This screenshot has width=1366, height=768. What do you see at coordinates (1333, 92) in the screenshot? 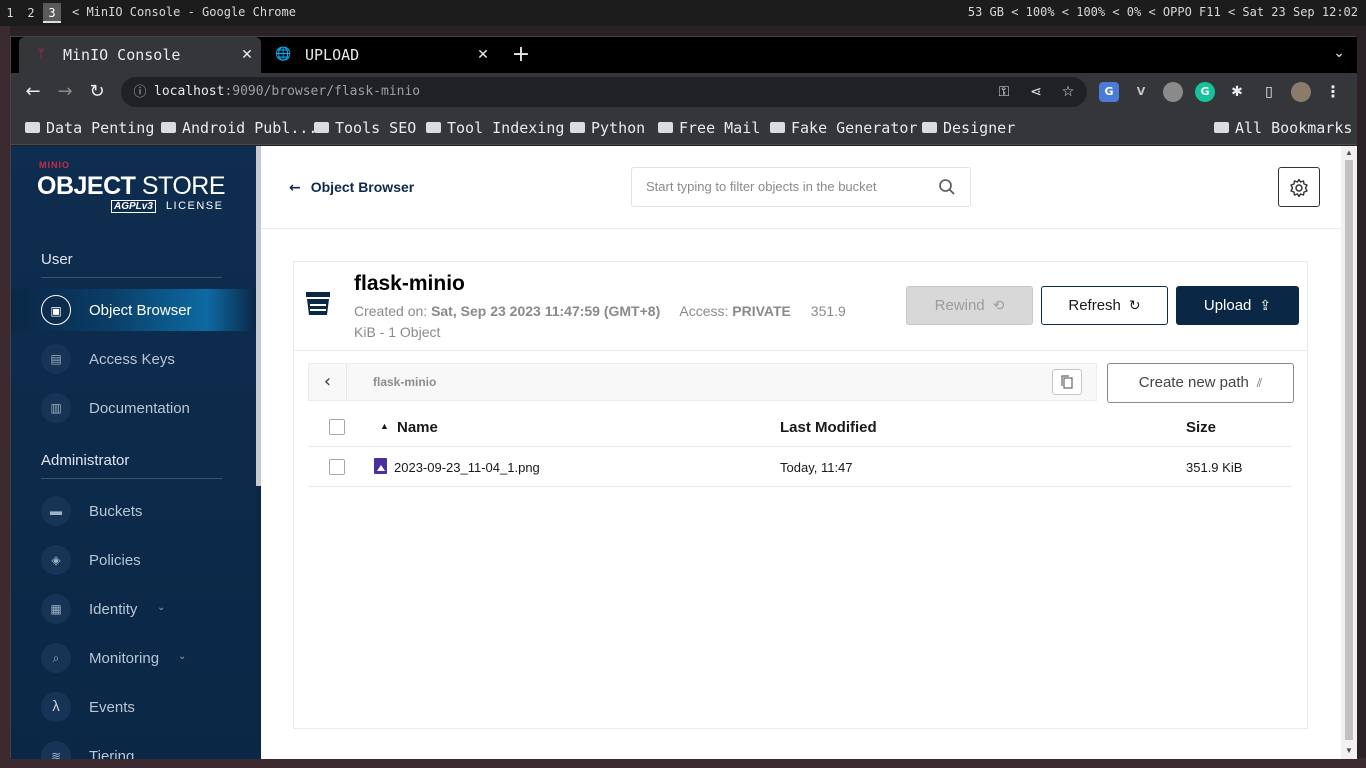
I see `menu-kebab-icon: ⋮` at bounding box center [1333, 92].